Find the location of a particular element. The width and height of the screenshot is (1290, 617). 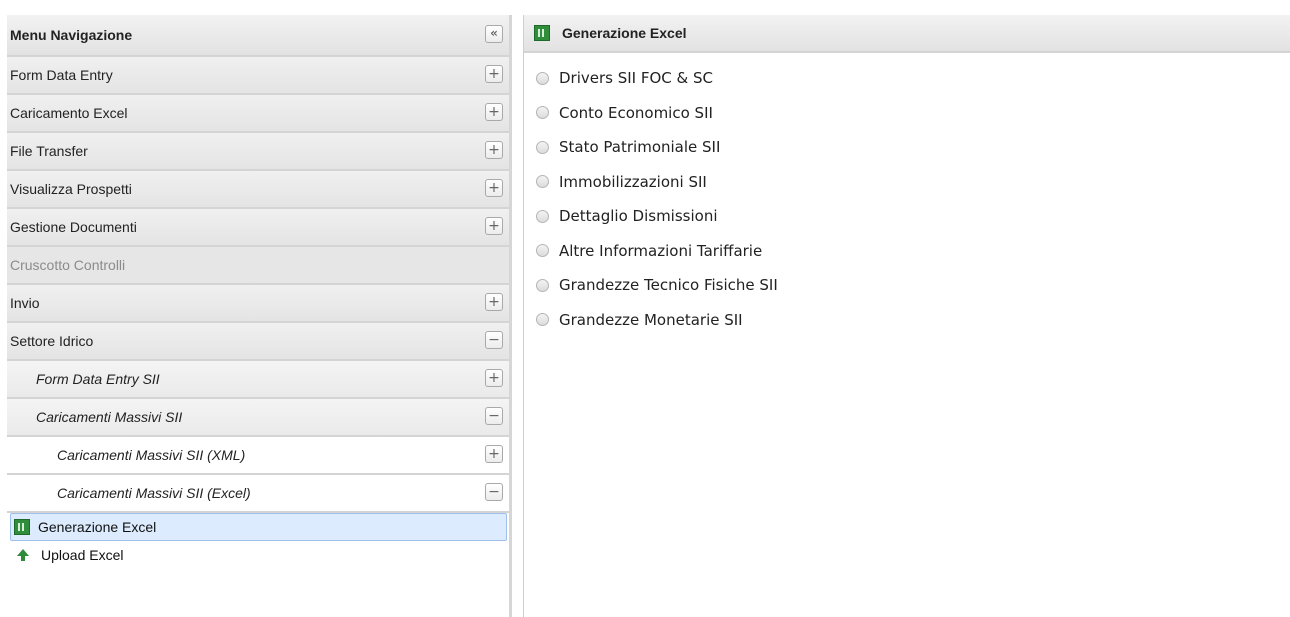

nav-item-label: Gestione Documenti is located at coordinates (73, 227).